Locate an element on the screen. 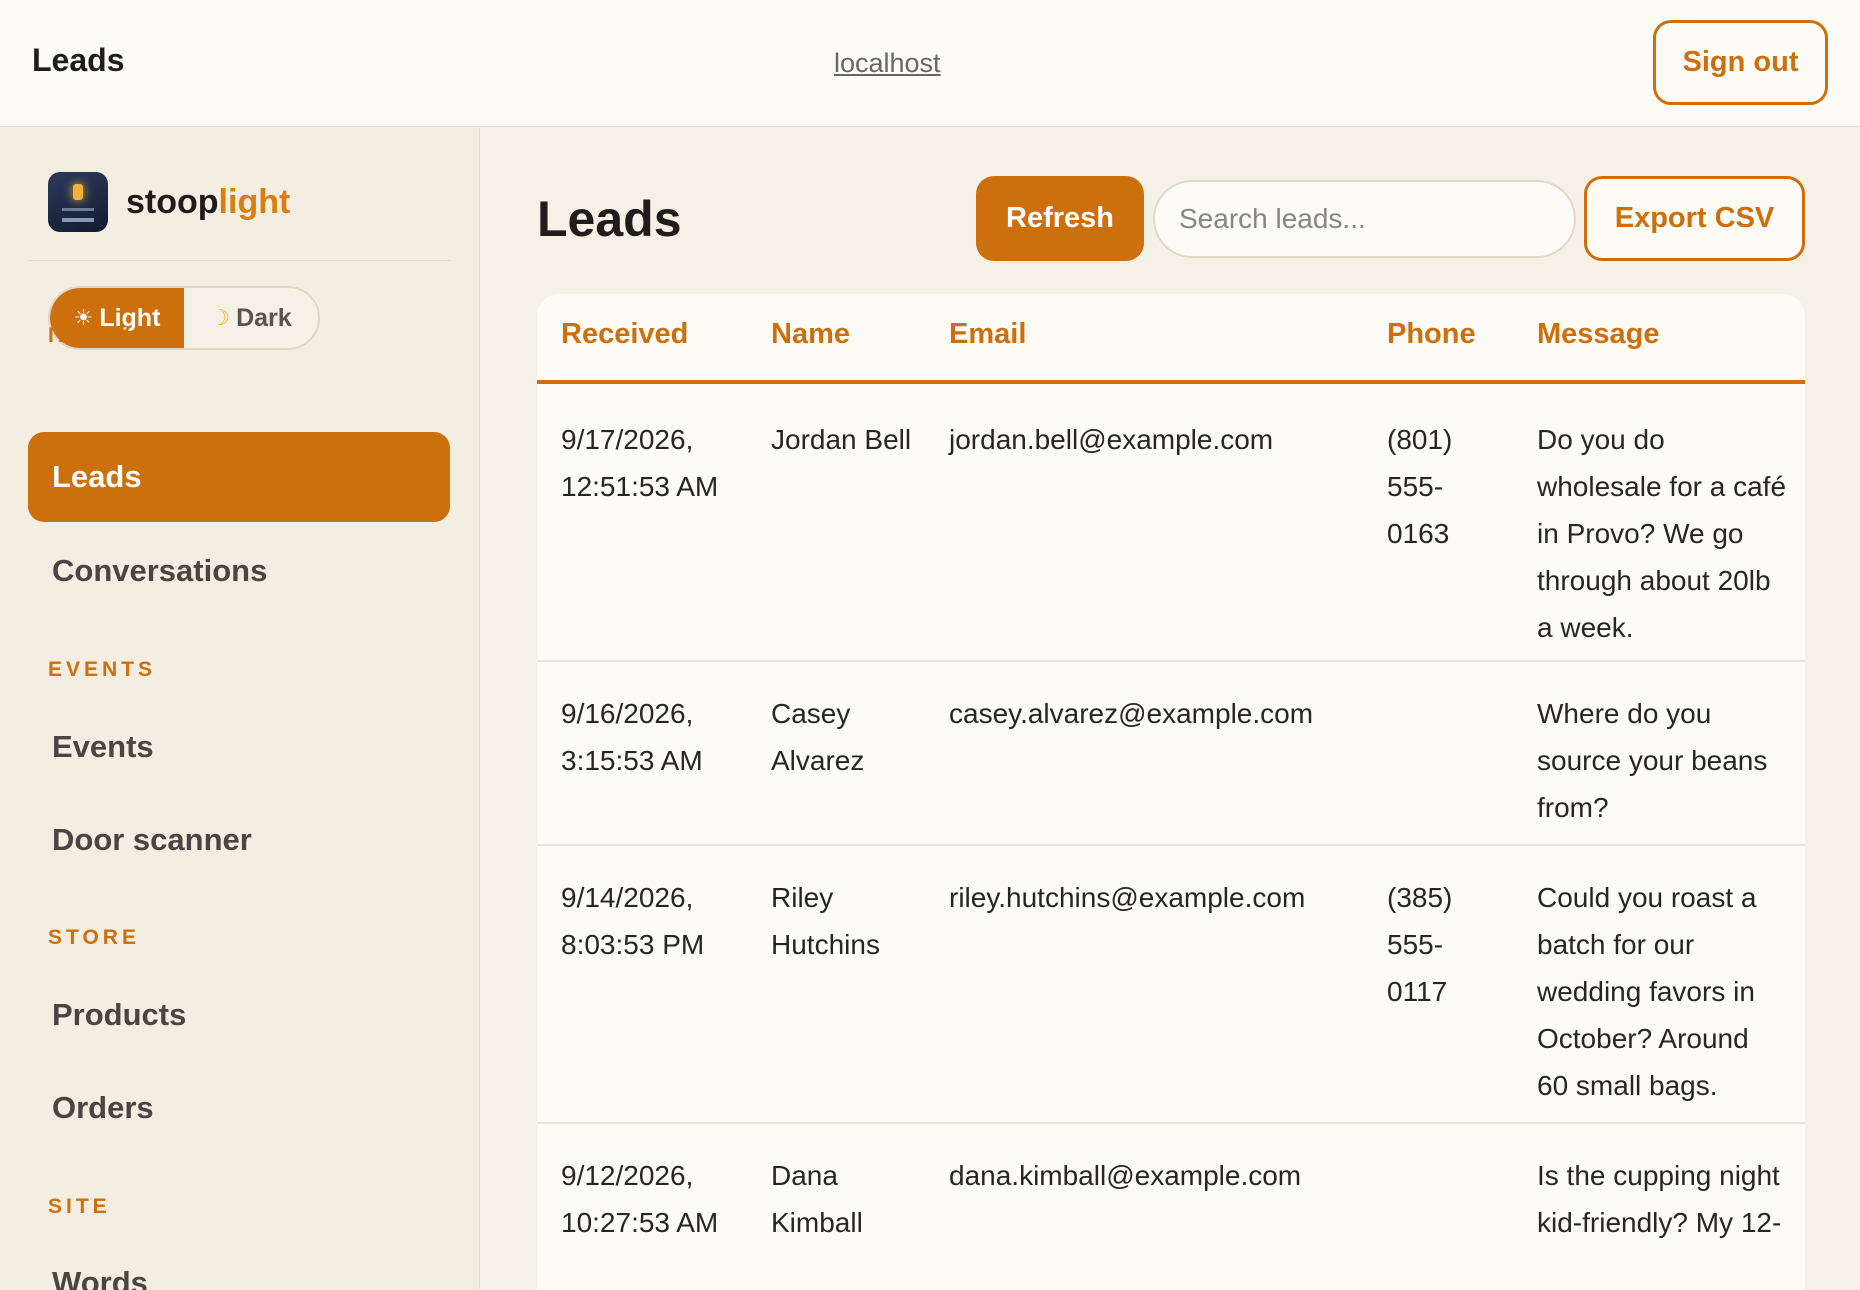 This screenshot has width=1860, height=1290. moon-icon: ☽ is located at coordinates (220, 318).